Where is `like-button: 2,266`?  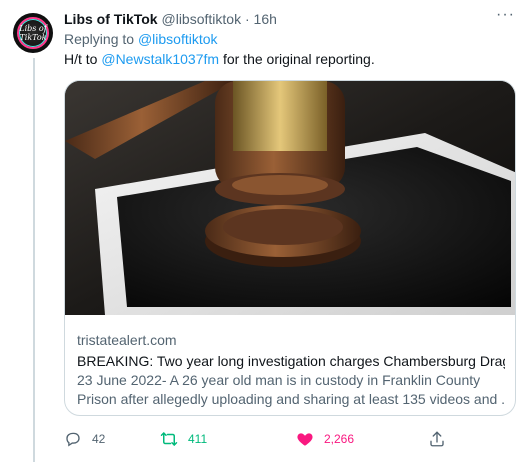
like-button: 2,266 is located at coordinates (325, 439).